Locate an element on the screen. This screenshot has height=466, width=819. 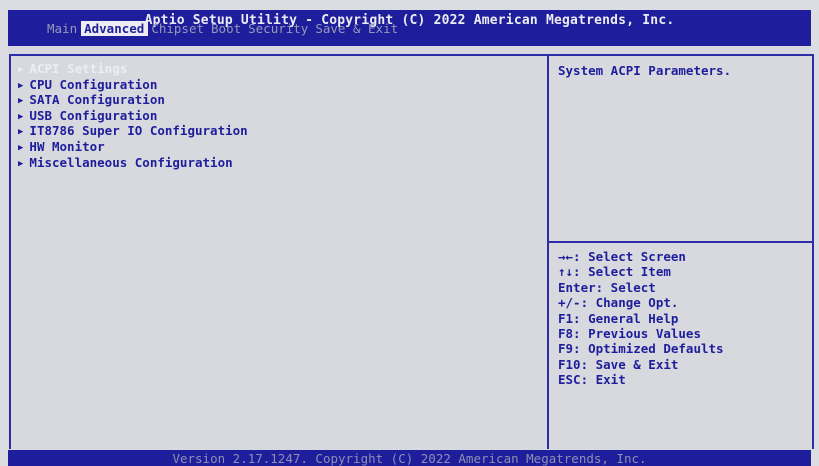
menu-item-sata-configuration: ▶ SATA Configuration is located at coordinates (278, 100).